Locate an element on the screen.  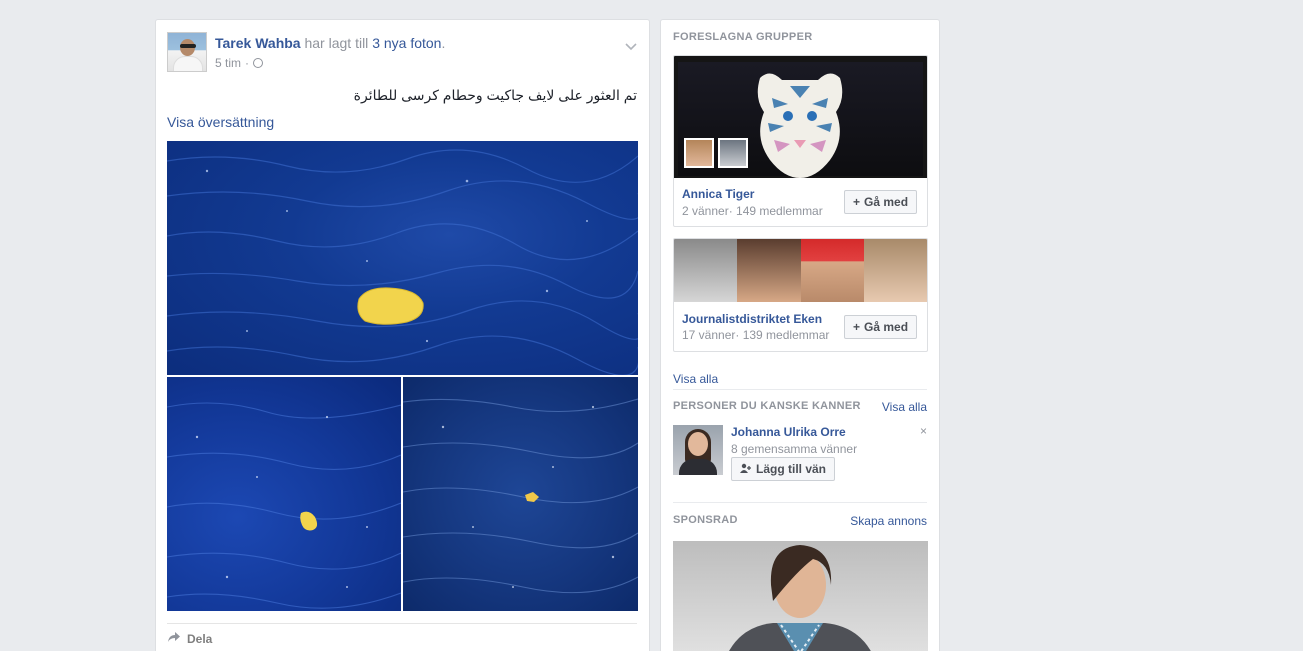
group-cover-photo is located at coordinates (800, 117).